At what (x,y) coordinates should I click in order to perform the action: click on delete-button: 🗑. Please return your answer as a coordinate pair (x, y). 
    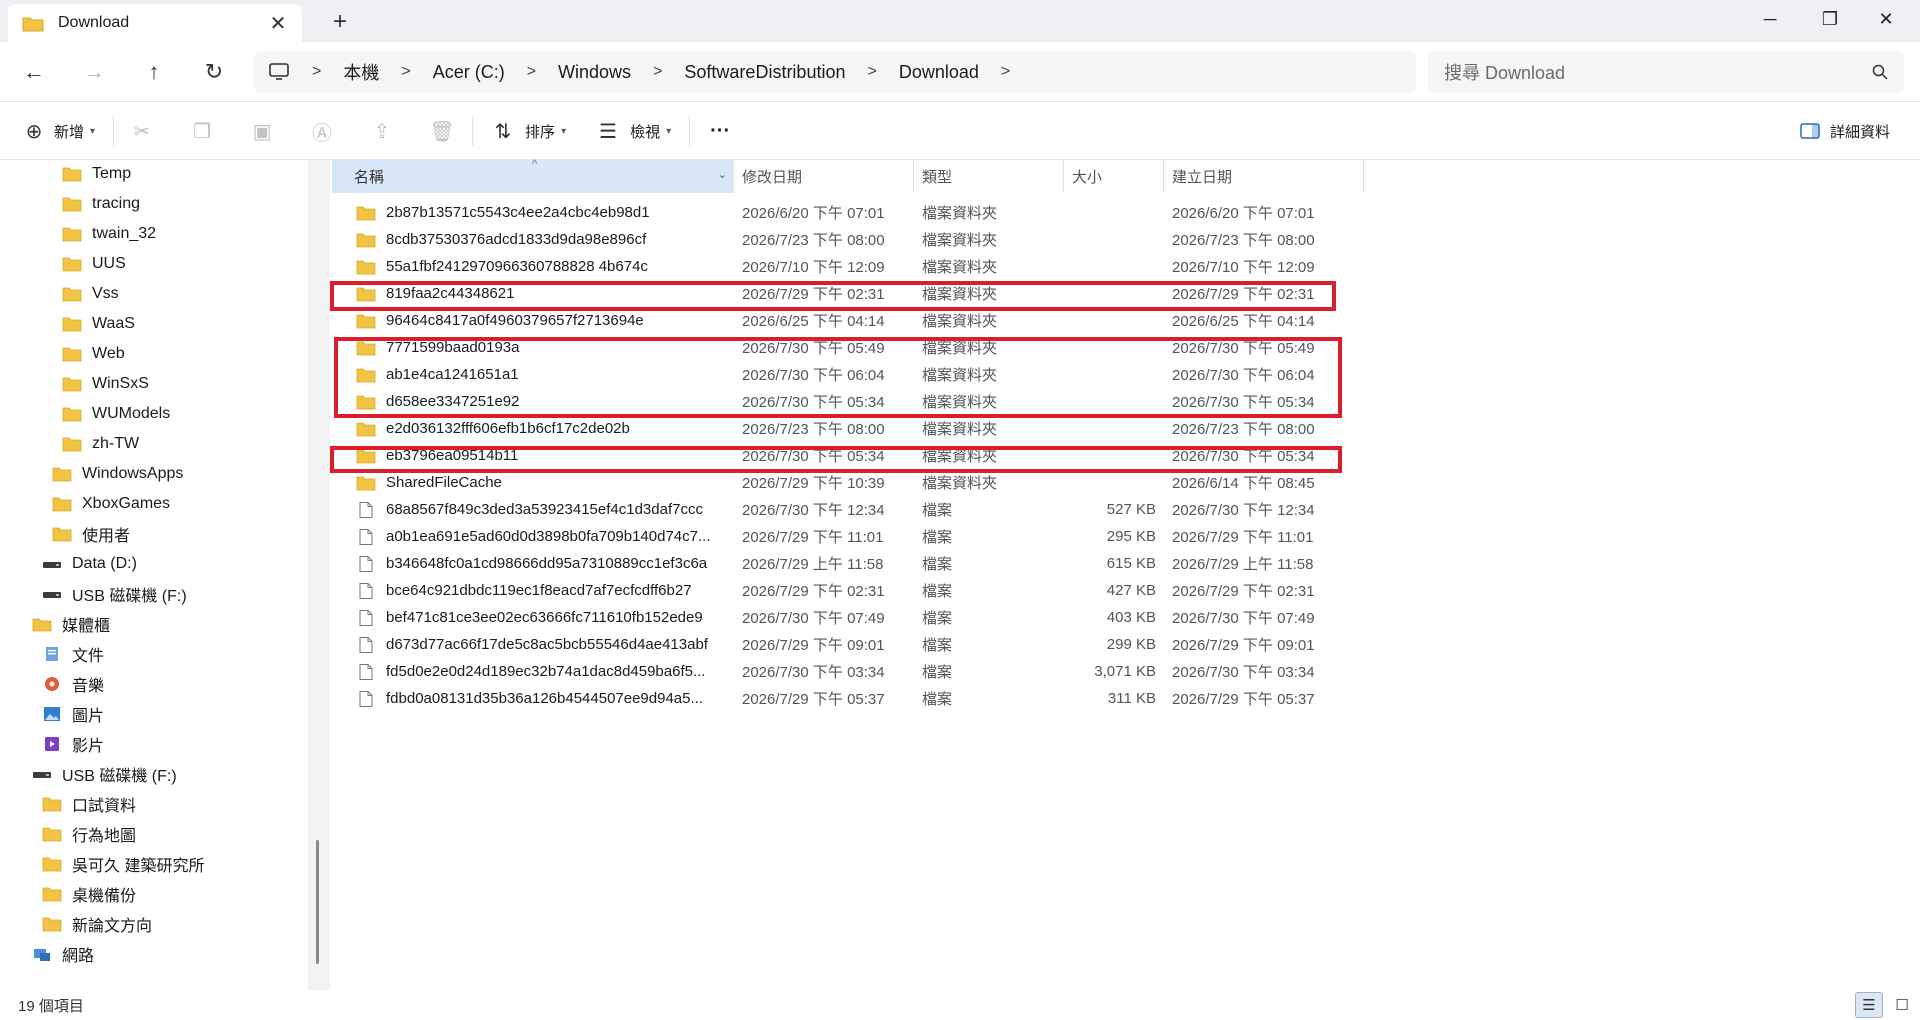
    Looking at the image, I should click on (442, 131).